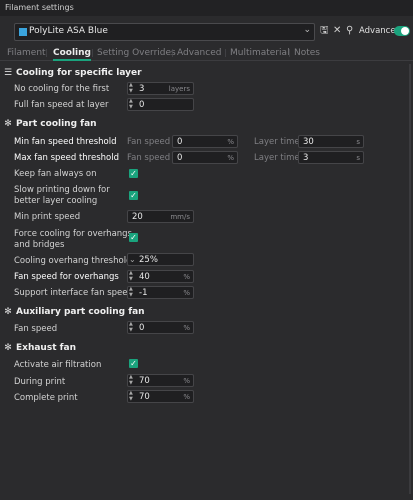 This screenshot has width=413, height=500. I want to click on tab-multimaterial: Multimaterial, so click(260, 53).